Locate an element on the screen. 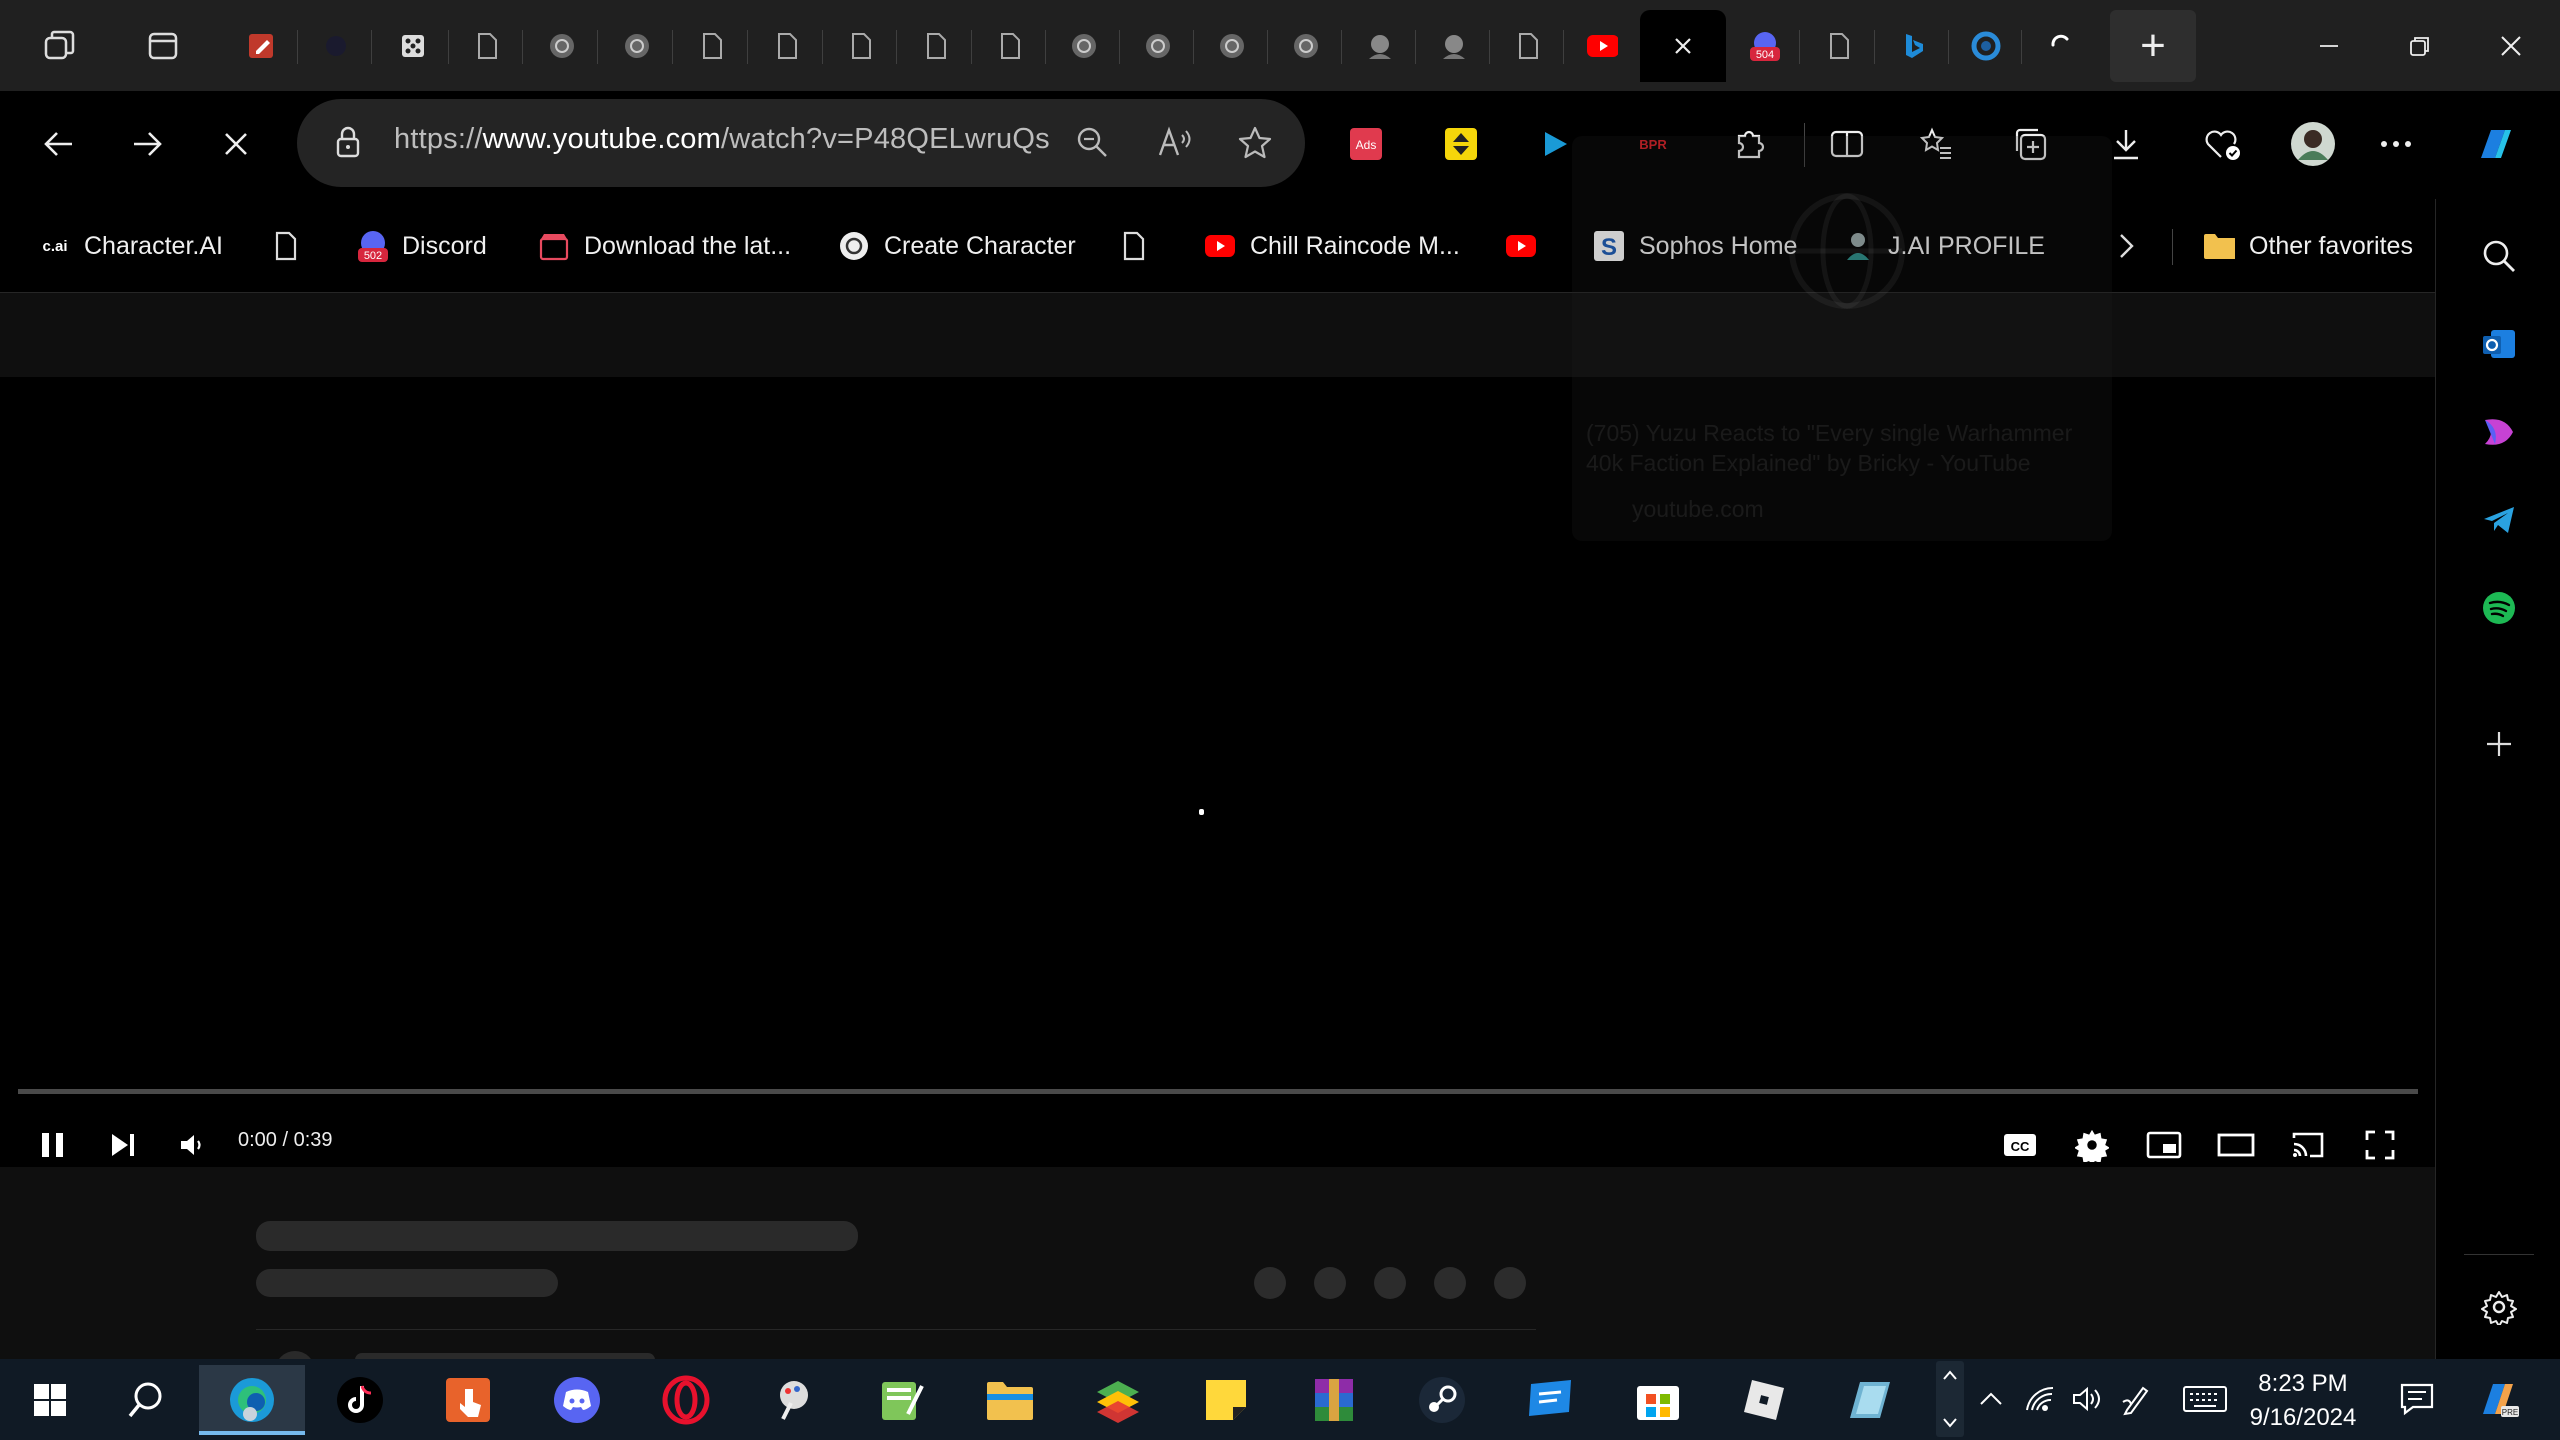  favorite-discord: 502 Discord is located at coordinates (421, 246).